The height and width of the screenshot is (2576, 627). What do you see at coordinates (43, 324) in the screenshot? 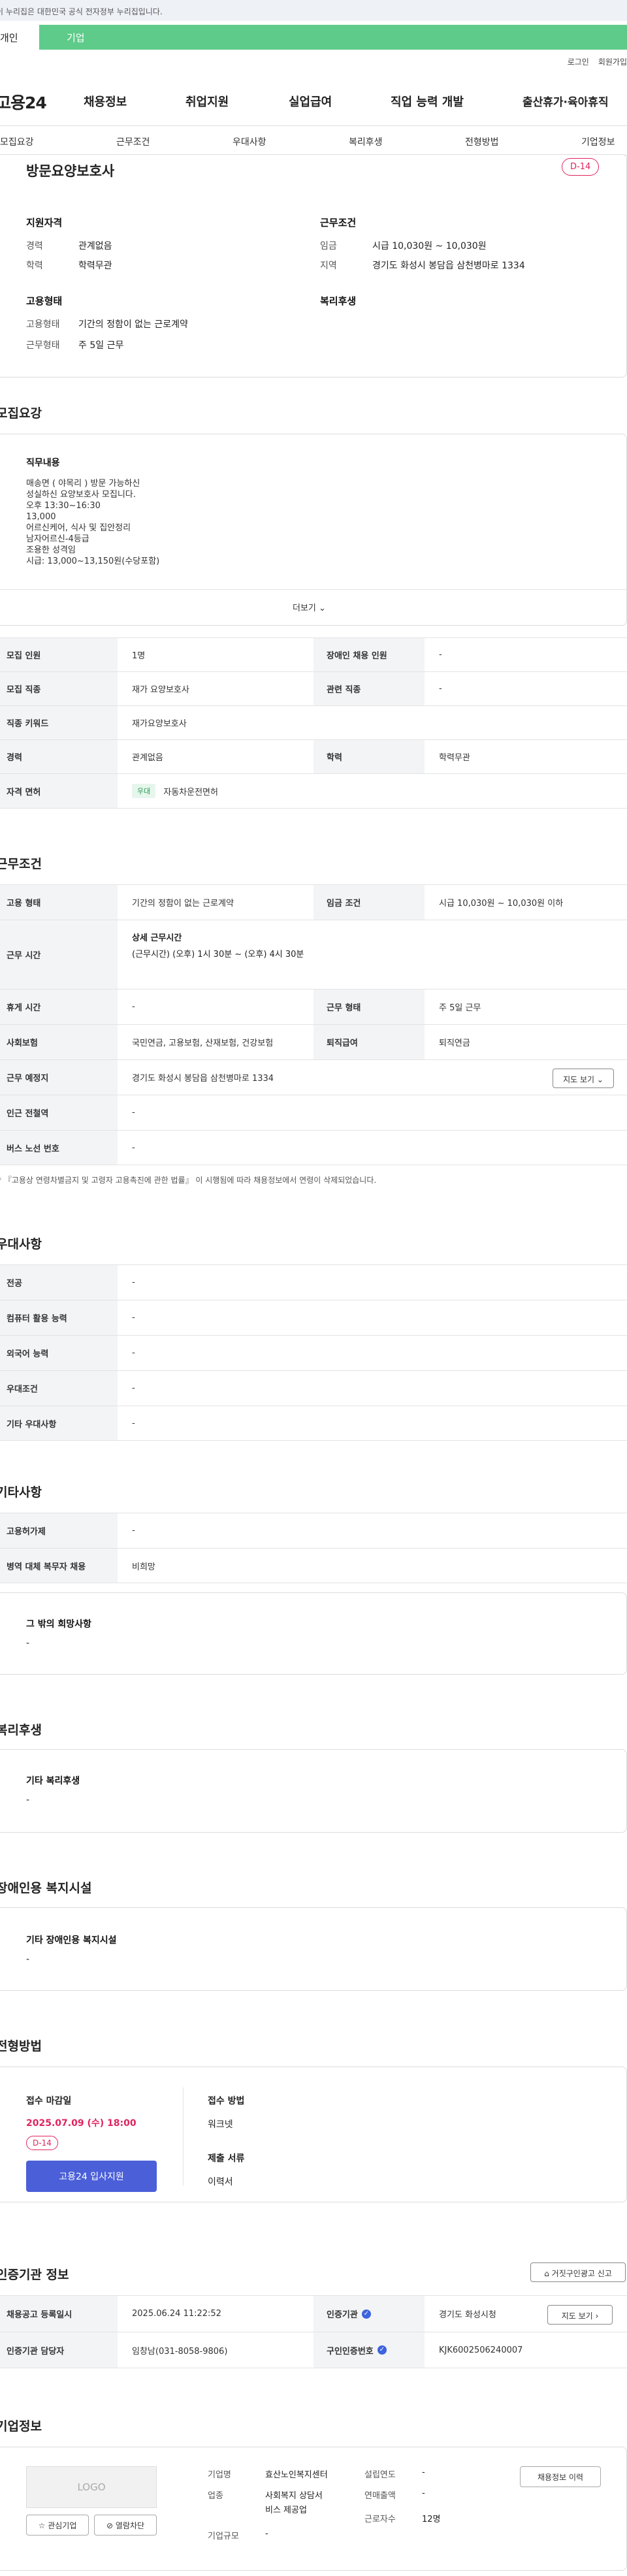
I see `emp-type-label: 고용형태` at bounding box center [43, 324].